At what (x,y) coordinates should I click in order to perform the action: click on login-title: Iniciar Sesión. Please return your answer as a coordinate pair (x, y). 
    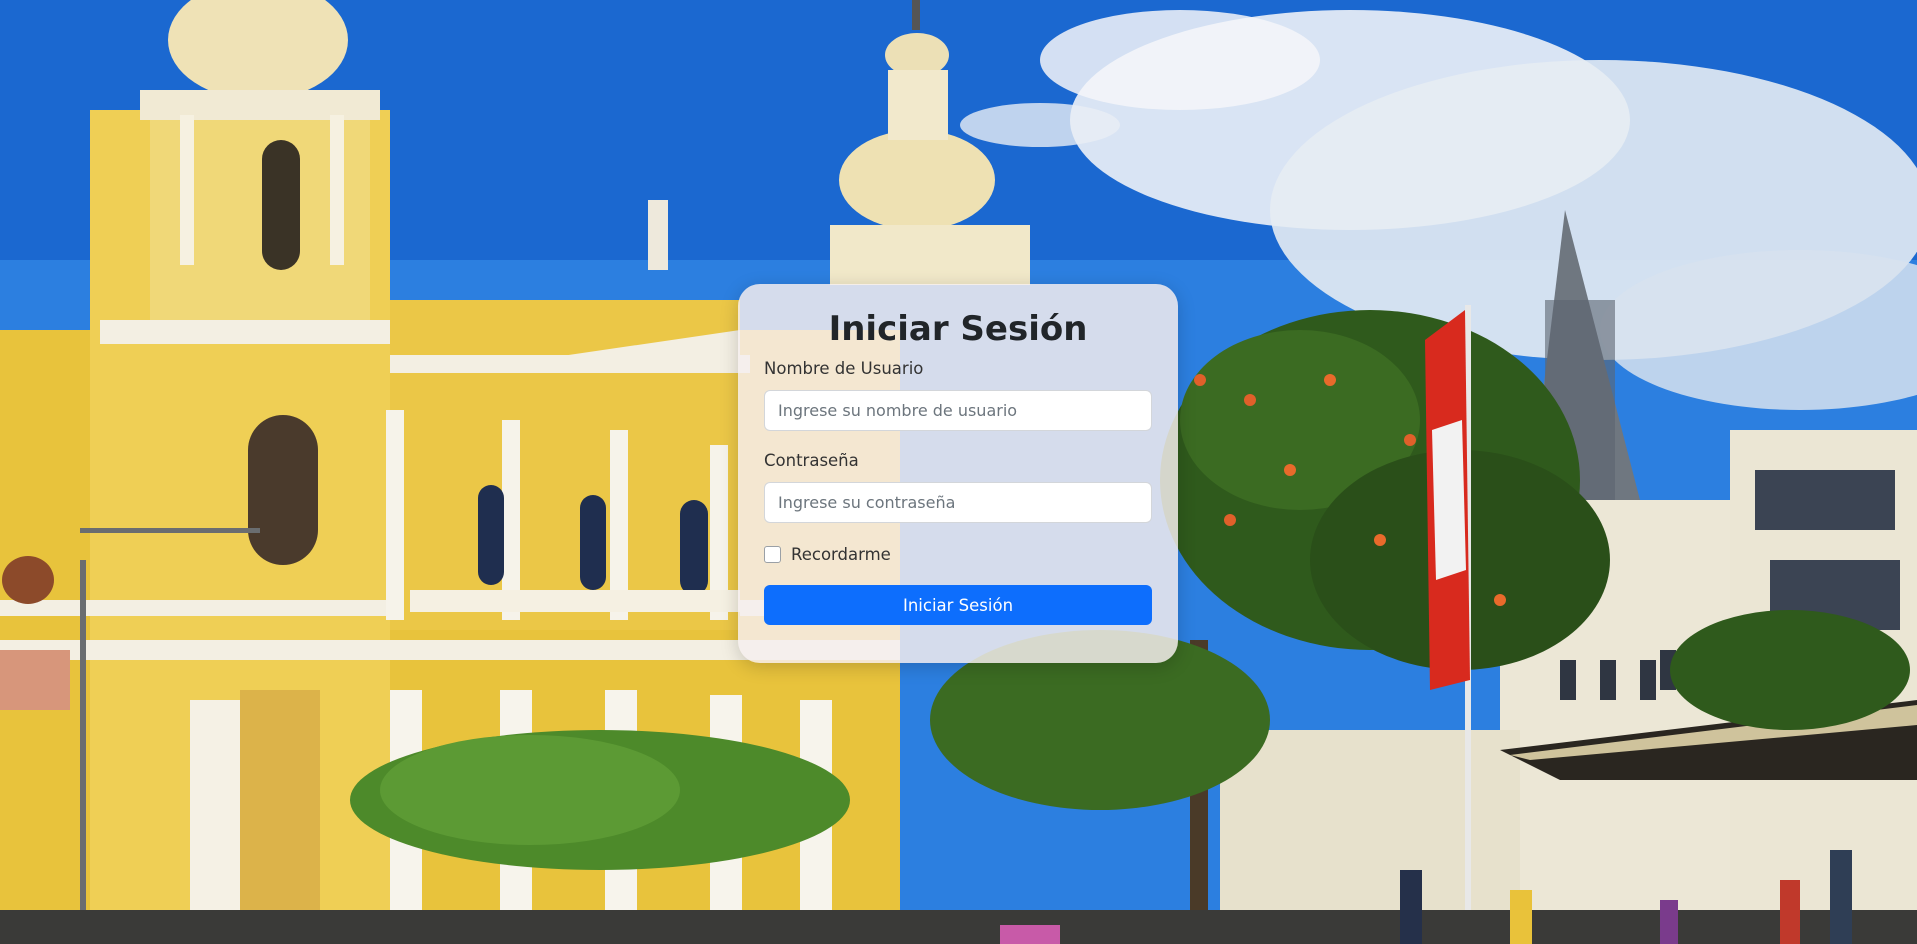
    Looking at the image, I should click on (958, 329).